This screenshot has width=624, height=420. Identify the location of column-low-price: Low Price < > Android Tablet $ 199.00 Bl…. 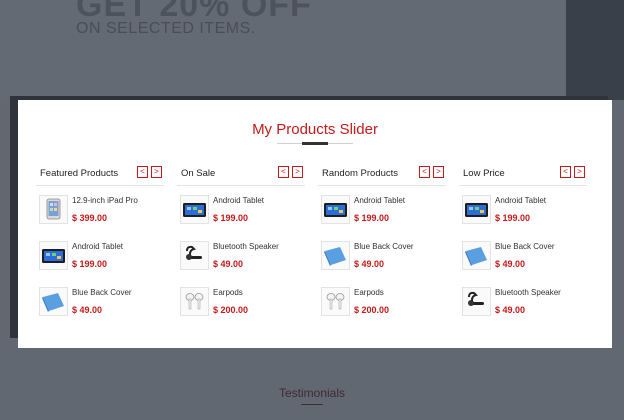
(523, 241).